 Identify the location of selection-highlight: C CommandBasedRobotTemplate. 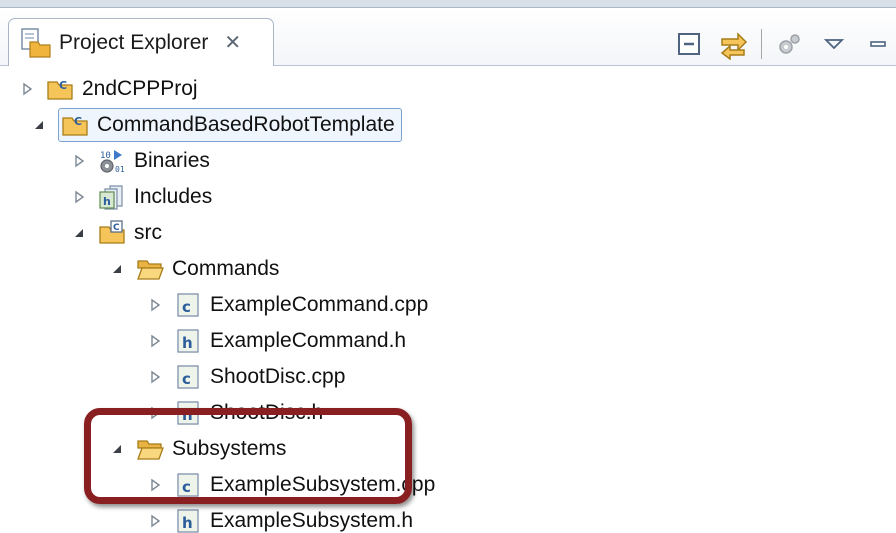
(230, 125).